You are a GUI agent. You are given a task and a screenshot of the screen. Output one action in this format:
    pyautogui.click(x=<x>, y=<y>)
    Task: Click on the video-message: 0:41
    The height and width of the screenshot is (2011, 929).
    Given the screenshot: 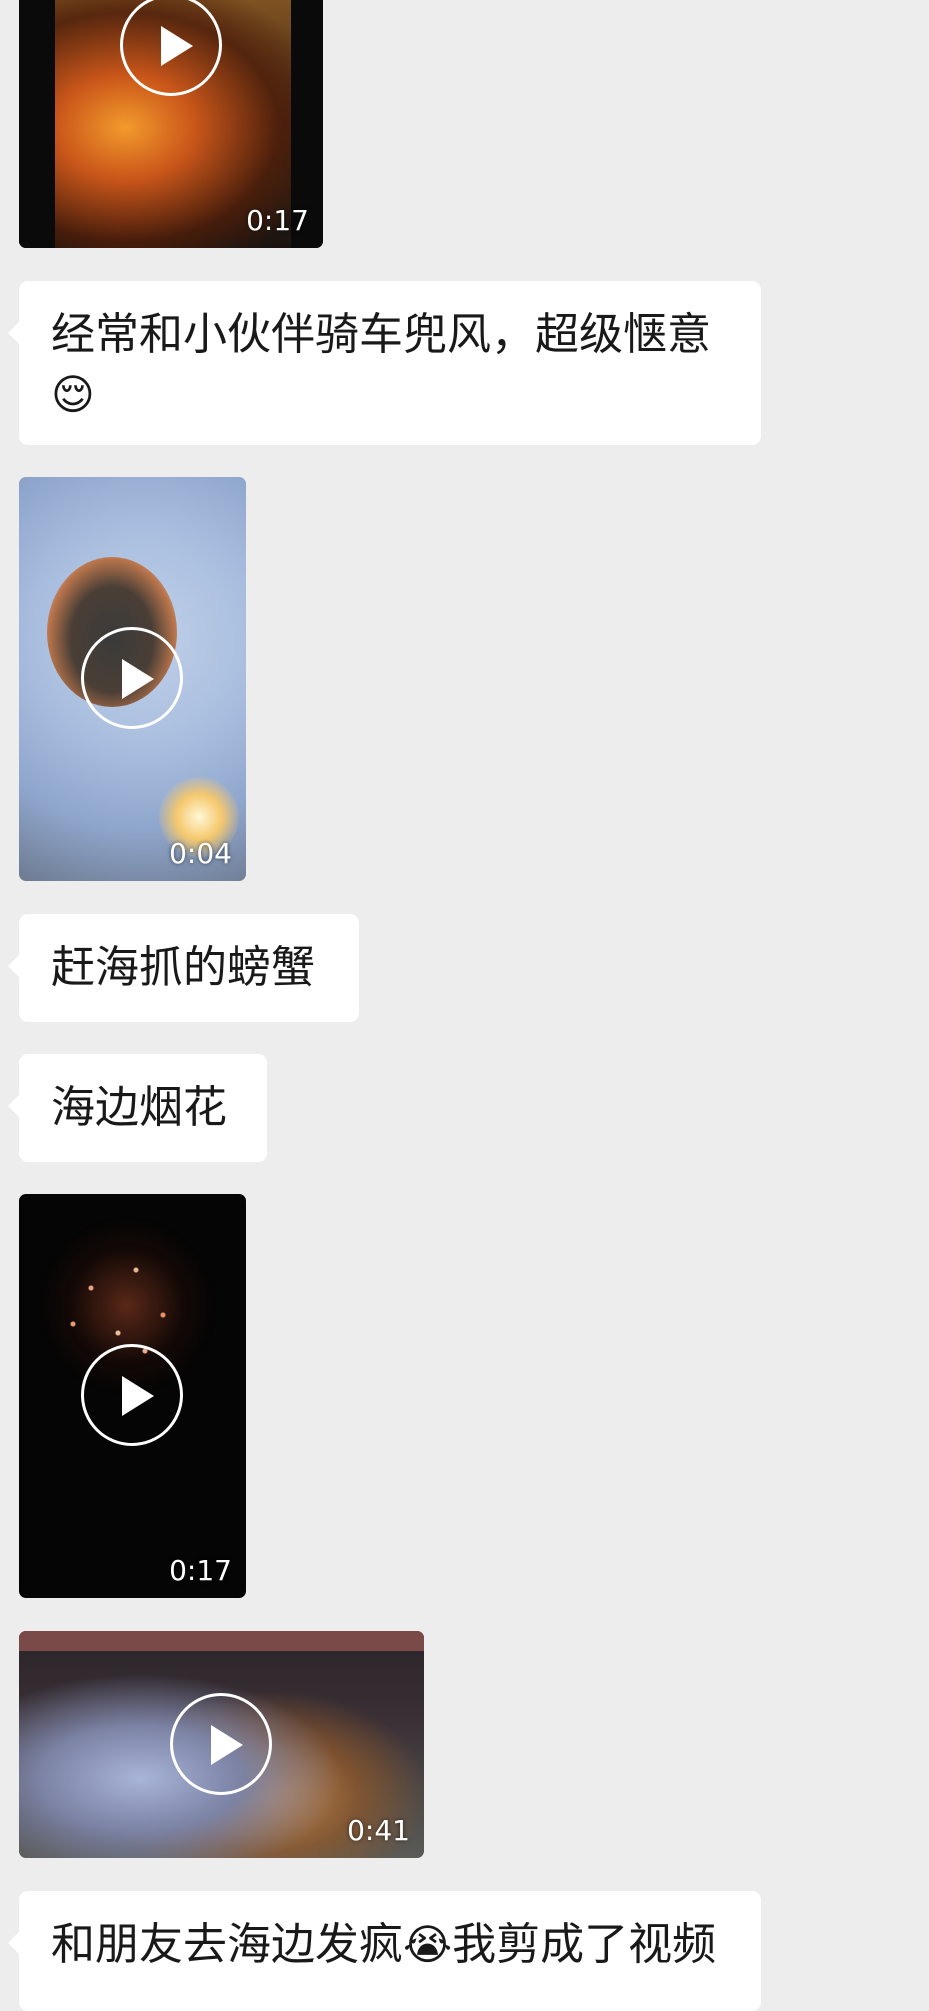 What is the action you would take?
    pyautogui.click(x=221, y=1744)
    